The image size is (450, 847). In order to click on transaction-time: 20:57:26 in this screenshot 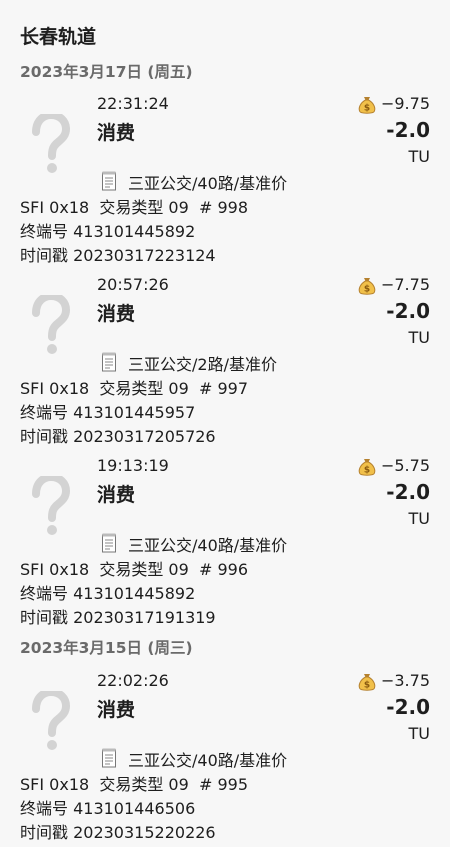, I will do `click(133, 284)`.